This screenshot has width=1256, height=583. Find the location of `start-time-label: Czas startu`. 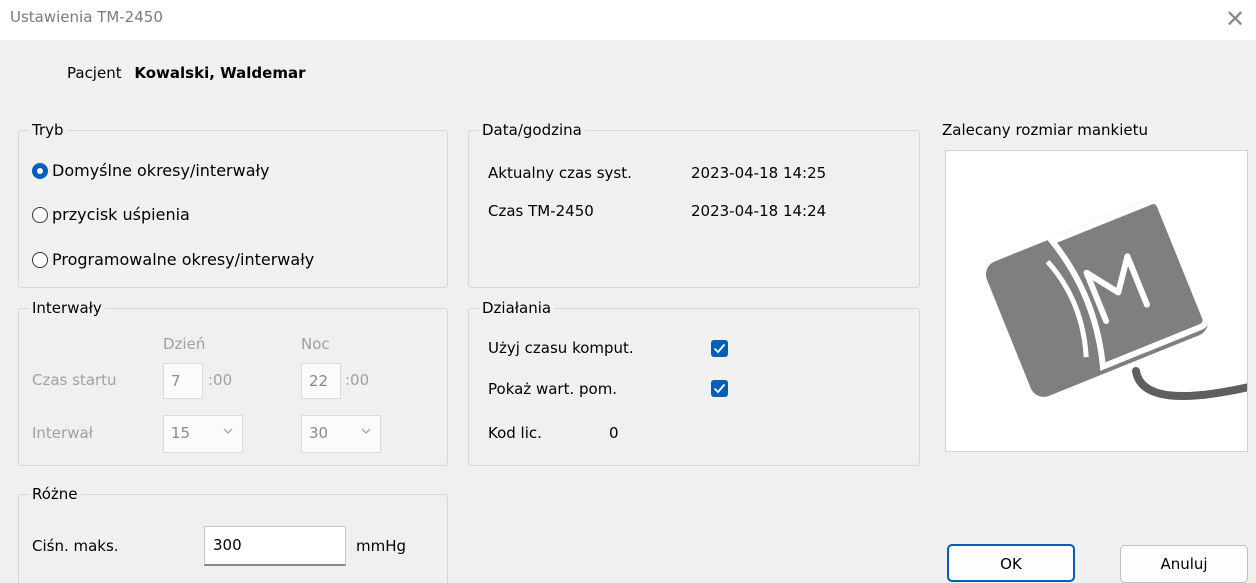

start-time-label: Czas startu is located at coordinates (74, 380).